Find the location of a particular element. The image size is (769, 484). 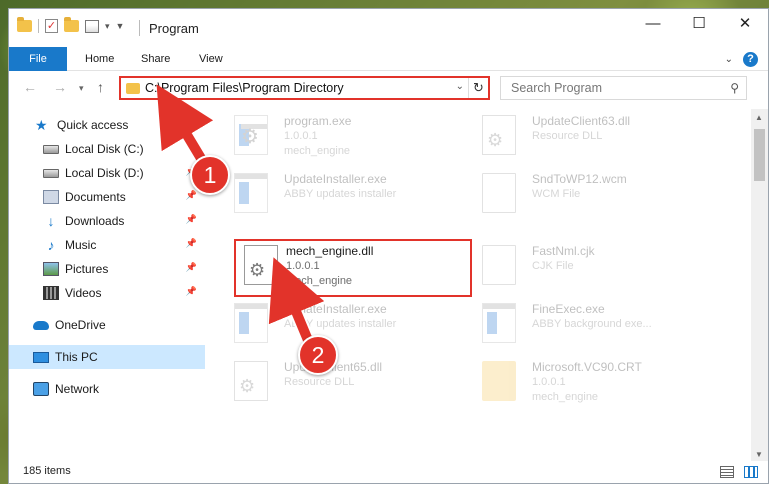

tab-file: File is located at coordinates (38, 59).